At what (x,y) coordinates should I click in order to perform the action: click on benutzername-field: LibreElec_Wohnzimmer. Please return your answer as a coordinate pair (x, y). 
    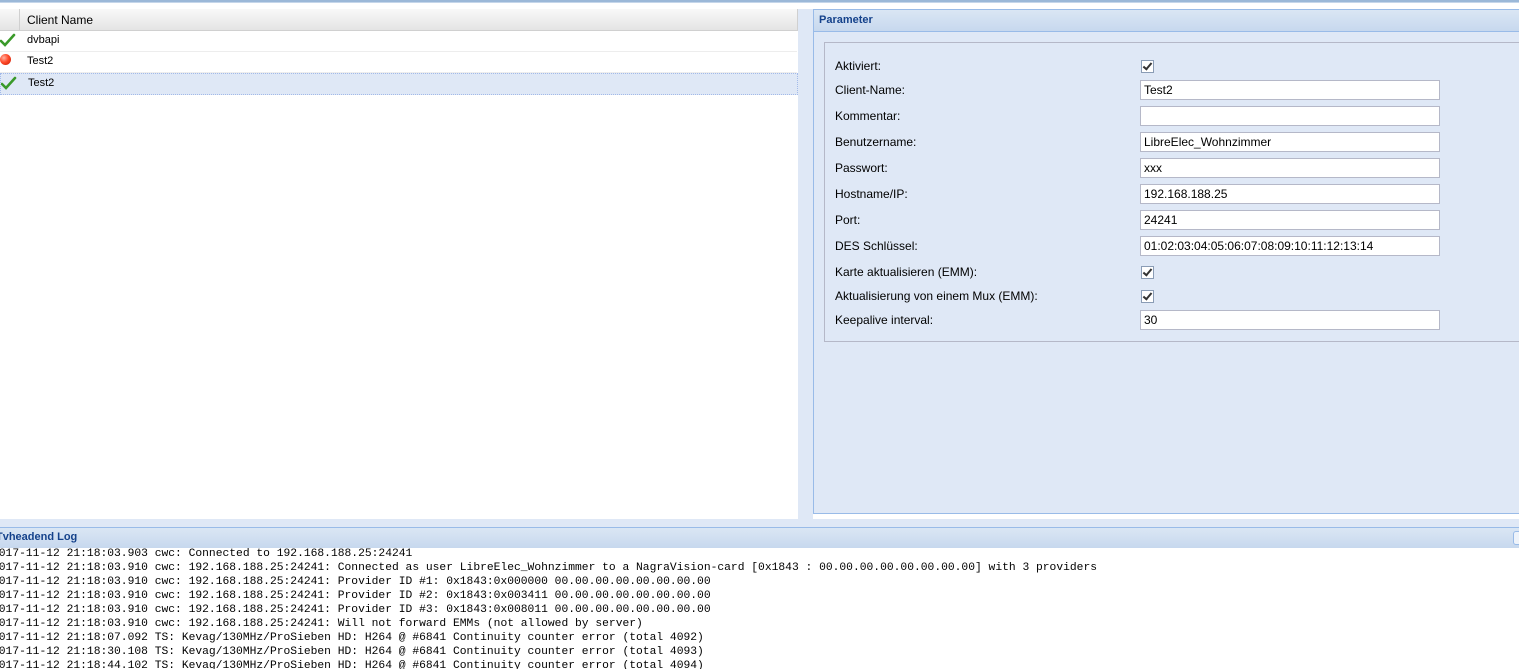
    Looking at the image, I should click on (1290, 142).